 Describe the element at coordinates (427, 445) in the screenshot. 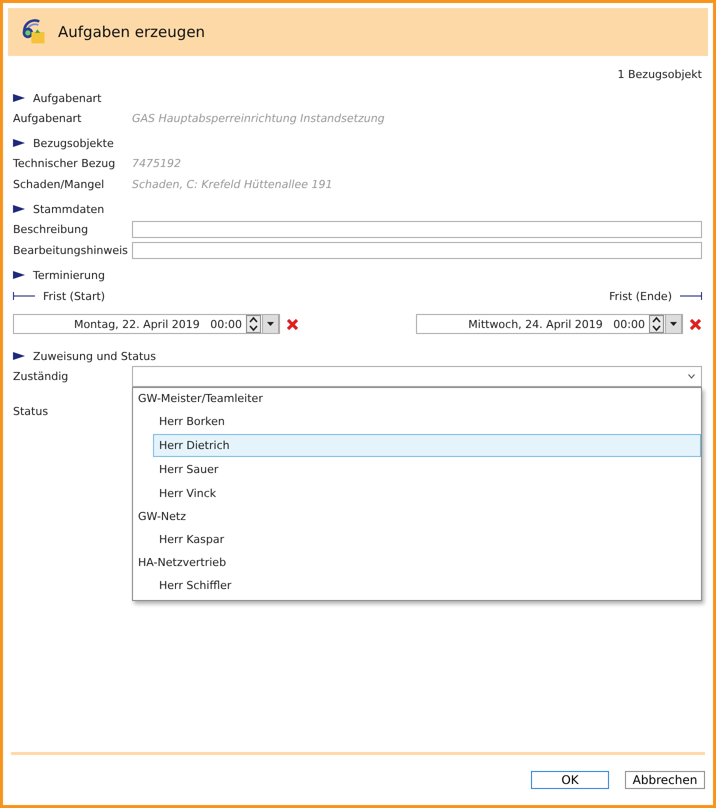

I see `list-item: Herr Dietrich` at that location.